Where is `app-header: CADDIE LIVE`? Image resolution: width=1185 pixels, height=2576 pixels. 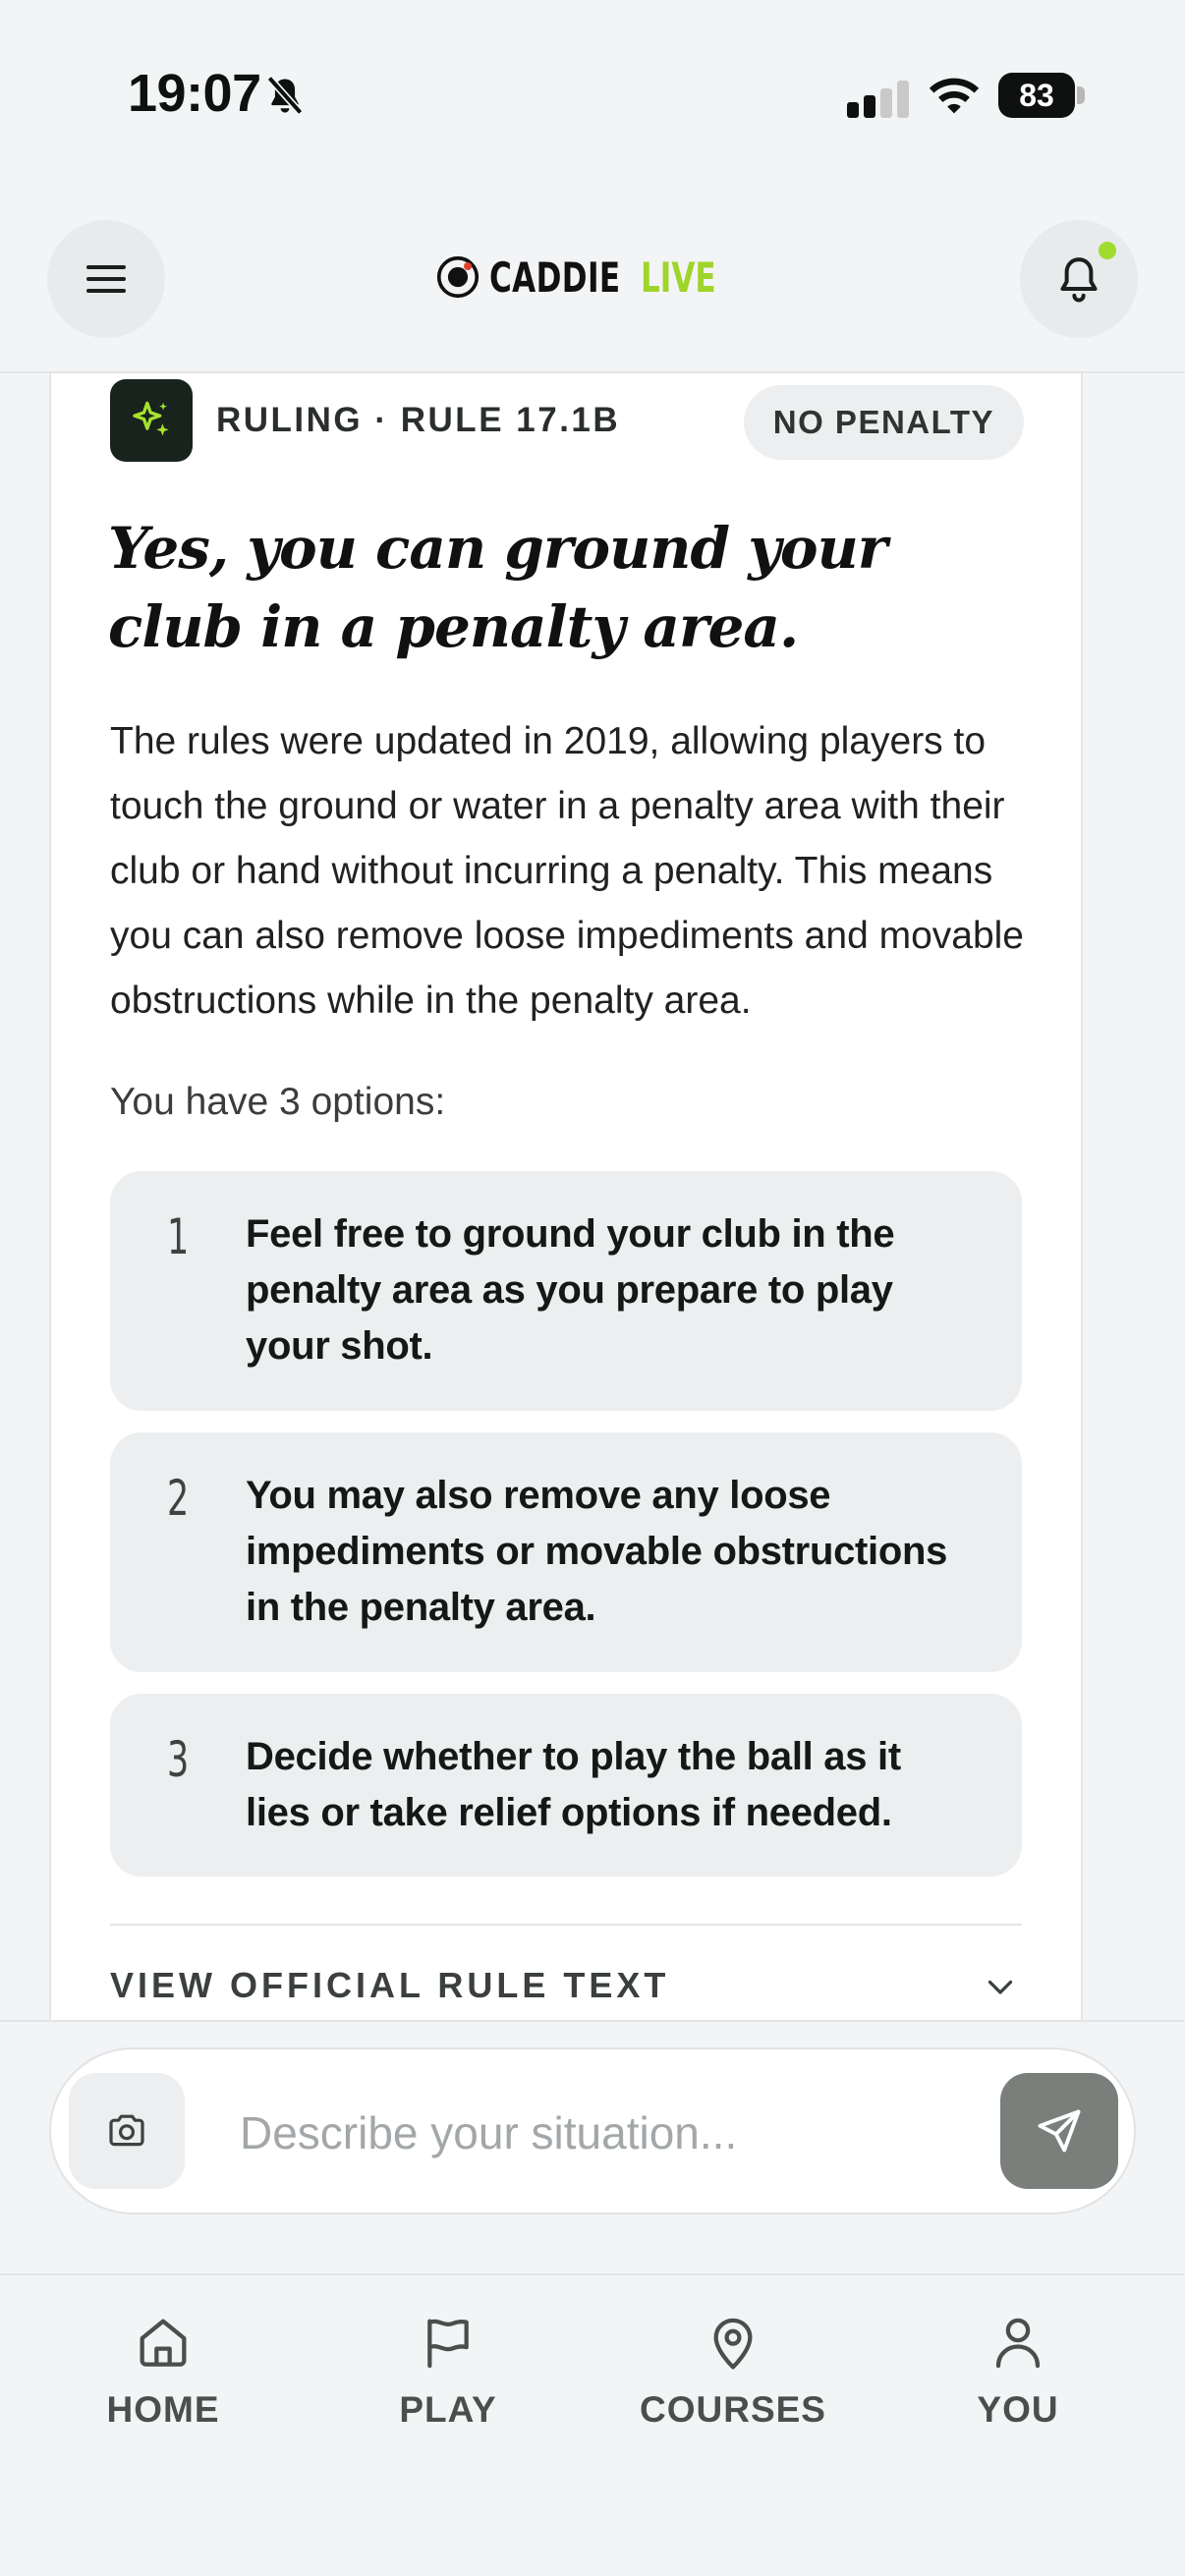
app-header: CADDIE LIVE is located at coordinates (592, 280).